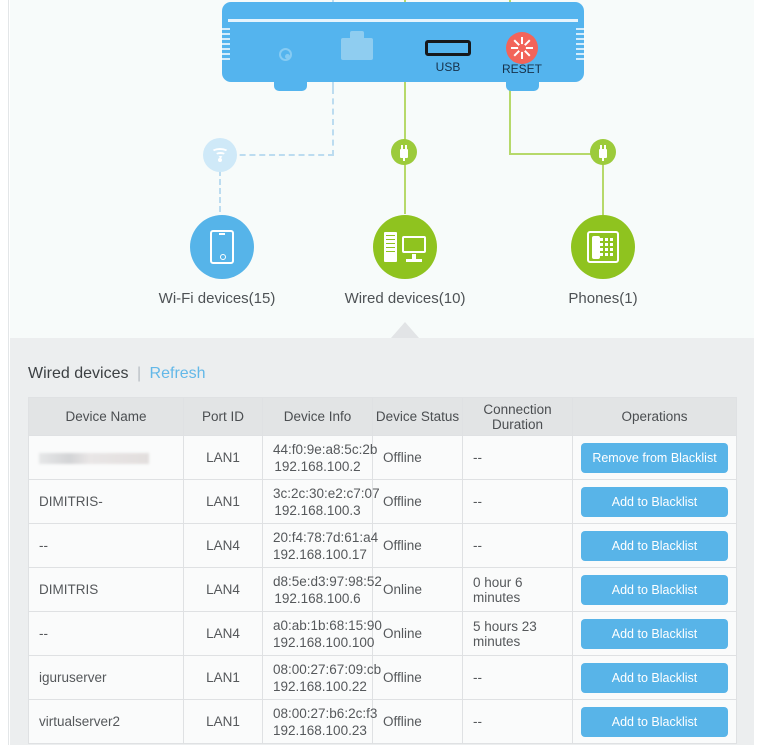 This screenshot has width=762, height=745. I want to click on node-phones-label: Phones(1), so click(603, 298).